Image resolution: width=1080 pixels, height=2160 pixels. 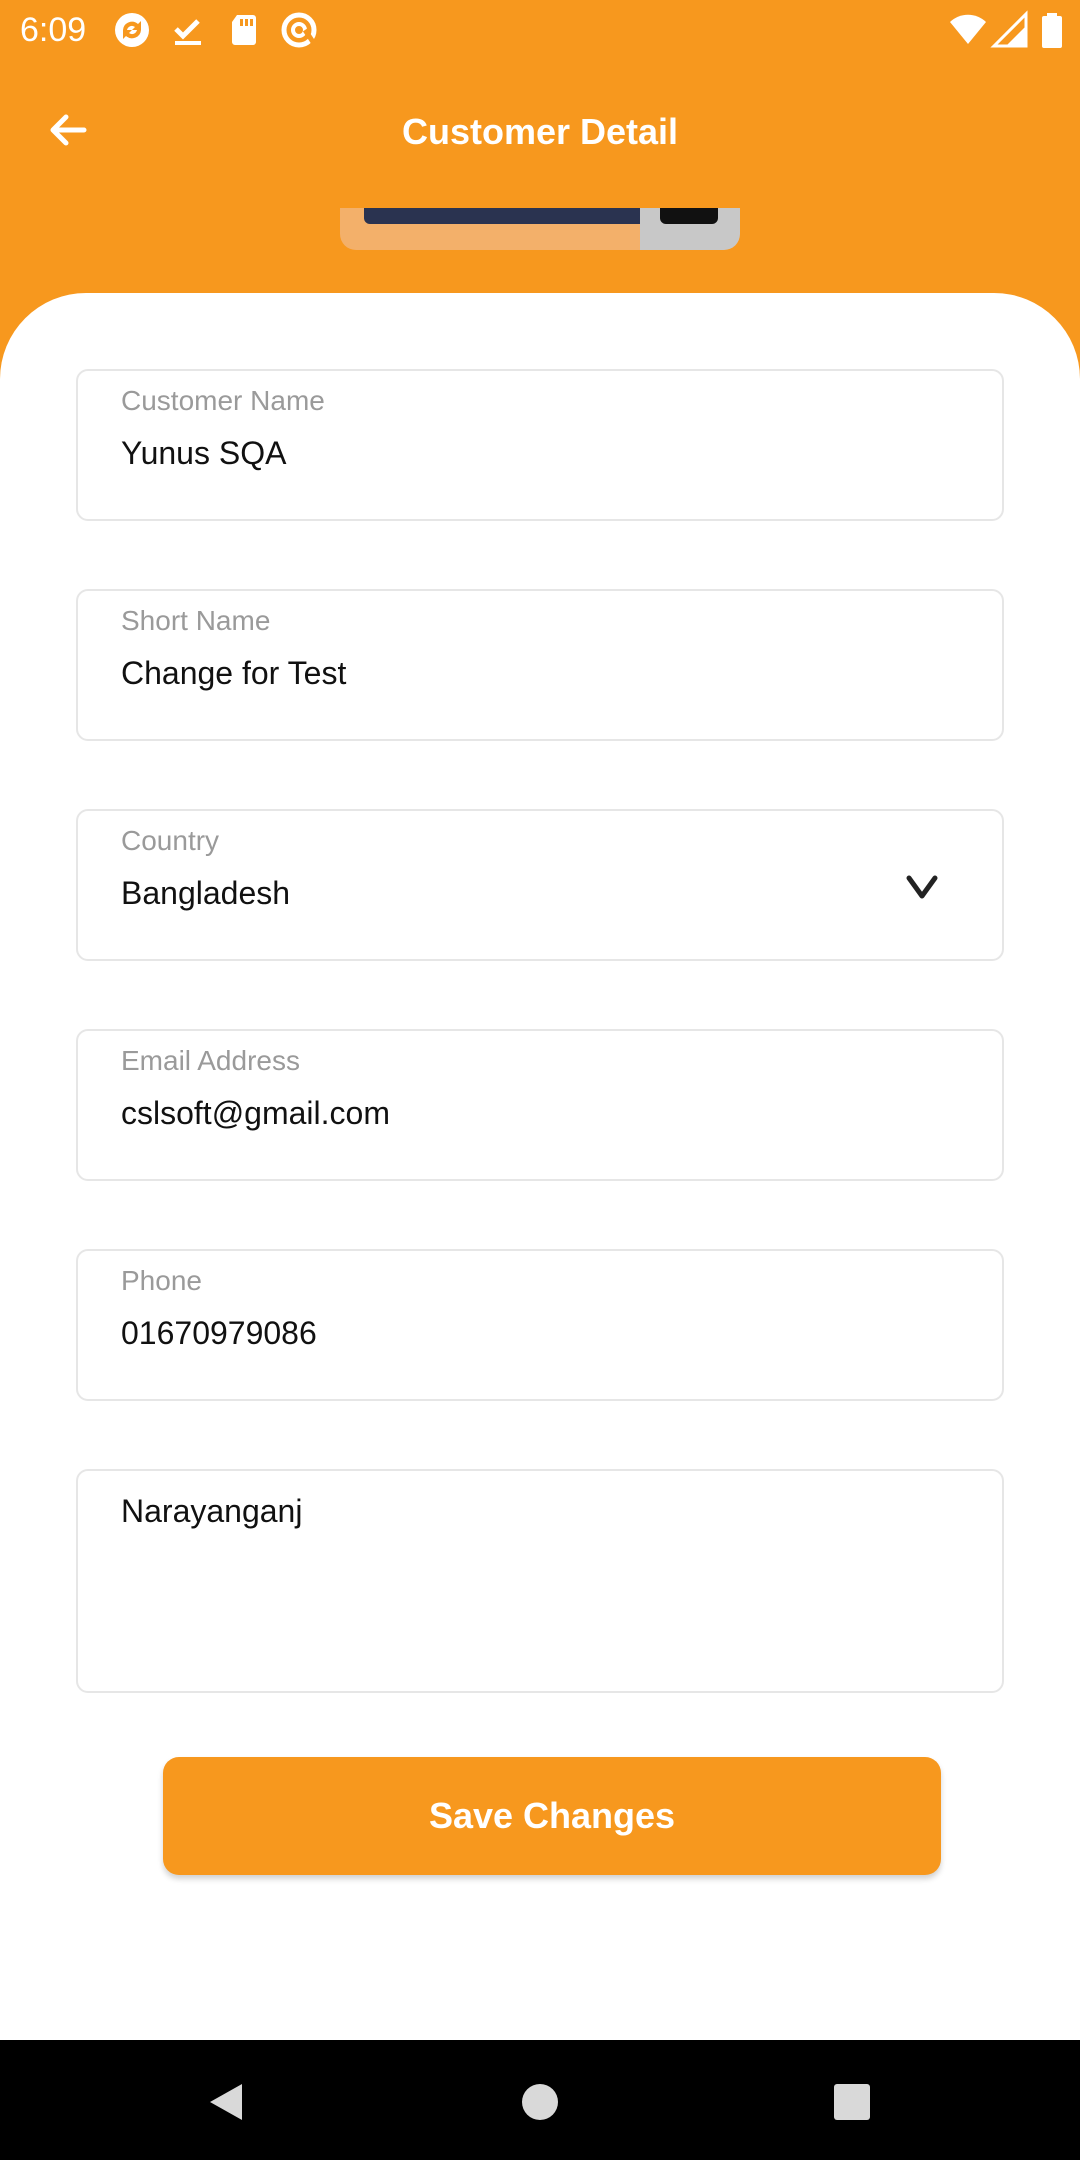 What do you see at coordinates (968, 30) in the screenshot?
I see `wifi-icon` at bounding box center [968, 30].